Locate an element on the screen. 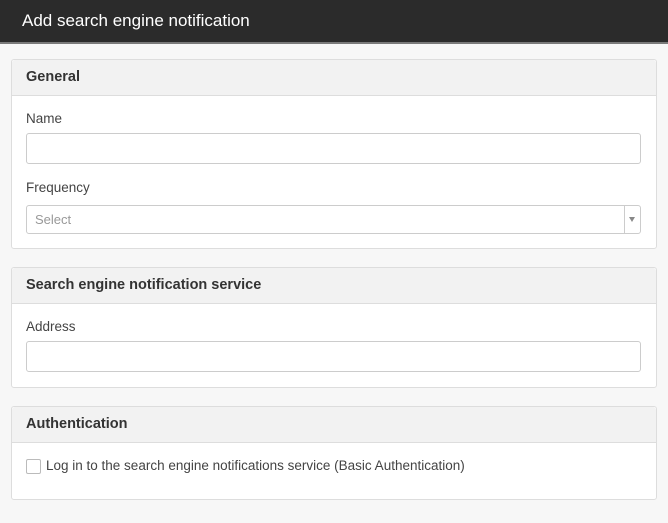  service-heading: Search engine notification service is located at coordinates (144, 285).